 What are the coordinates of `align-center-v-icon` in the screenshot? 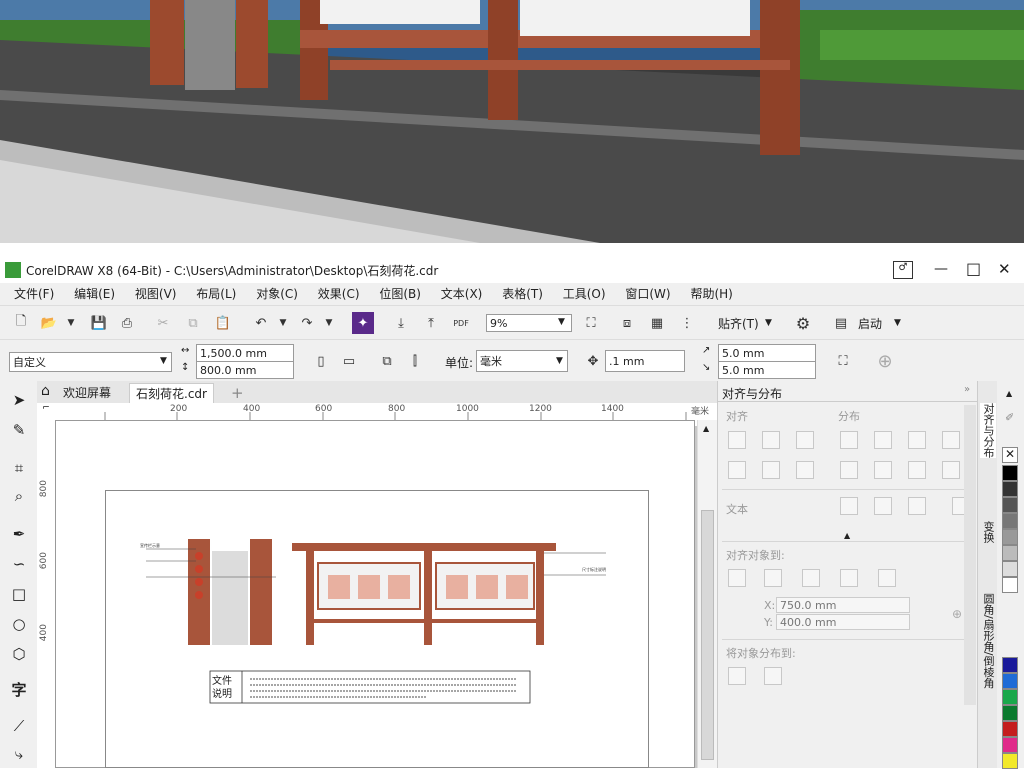 It's located at (771, 470).